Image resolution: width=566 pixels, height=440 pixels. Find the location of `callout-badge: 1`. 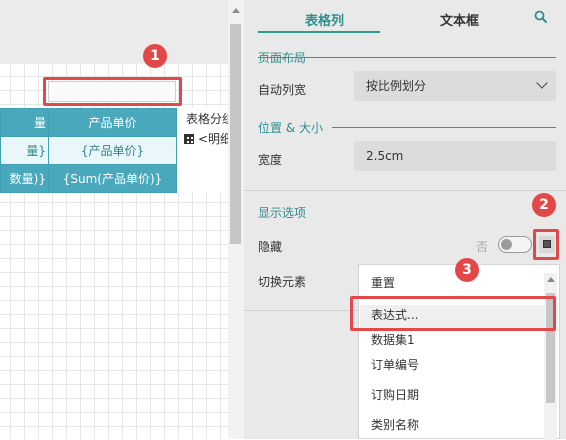

callout-badge: 1 is located at coordinates (155, 56).